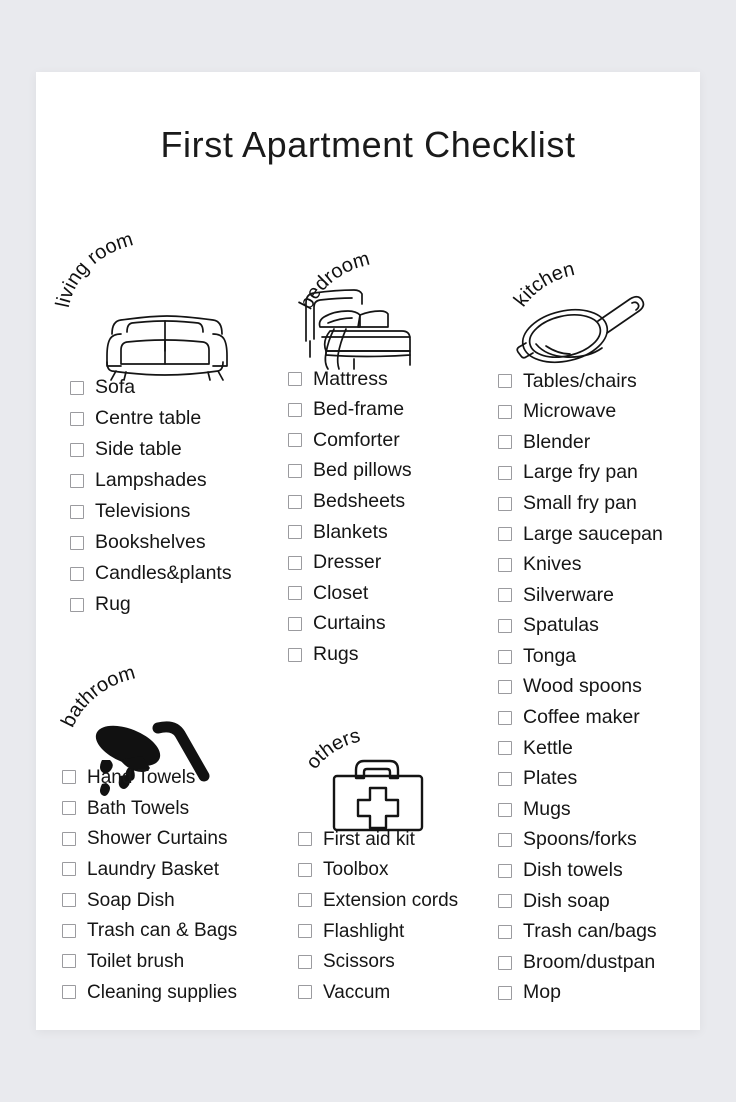 This screenshot has width=736, height=1102. What do you see at coordinates (187, 808) in the screenshot?
I see `checklist-row: Bath Towels` at bounding box center [187, 808].